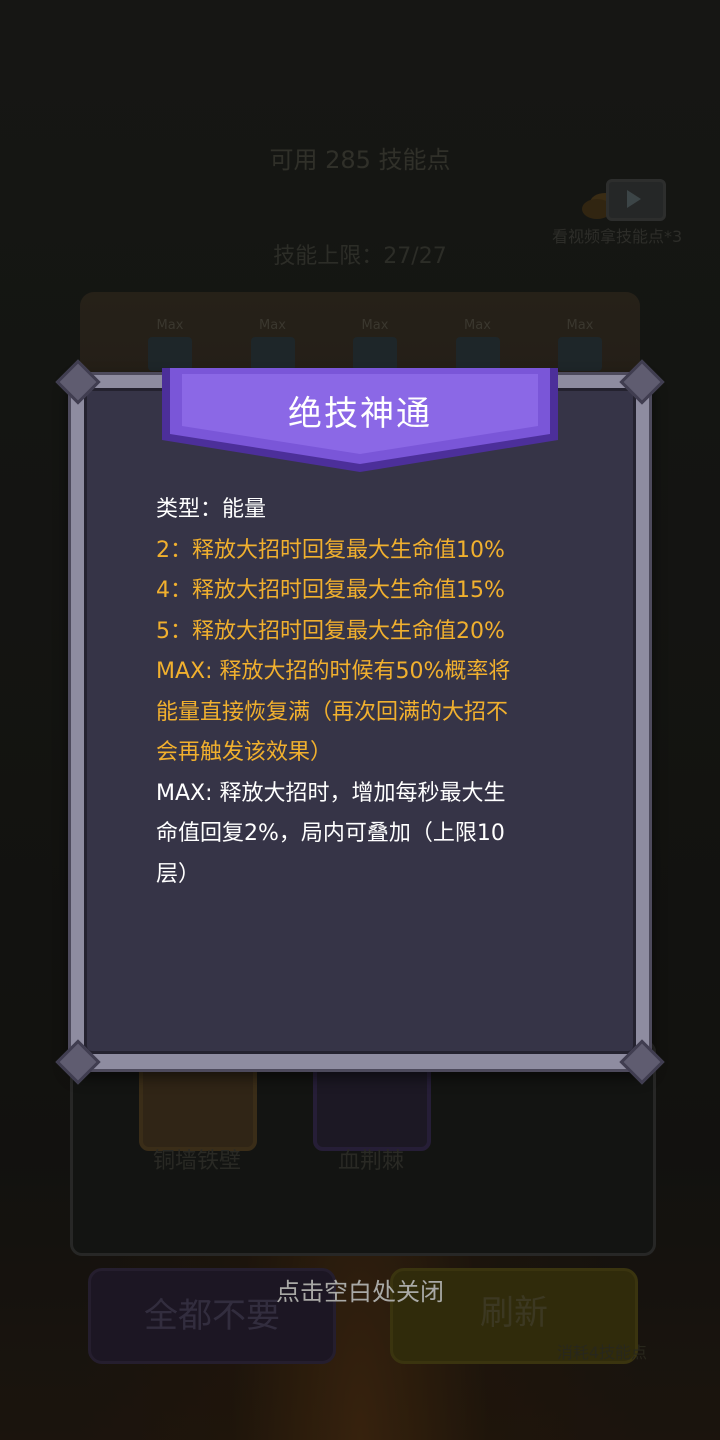 Image resolution: width=720 pixels, height=1440 pixels. I want to click on tap-to-close-hint: 点击空白处关闭, so click(360, 1292).